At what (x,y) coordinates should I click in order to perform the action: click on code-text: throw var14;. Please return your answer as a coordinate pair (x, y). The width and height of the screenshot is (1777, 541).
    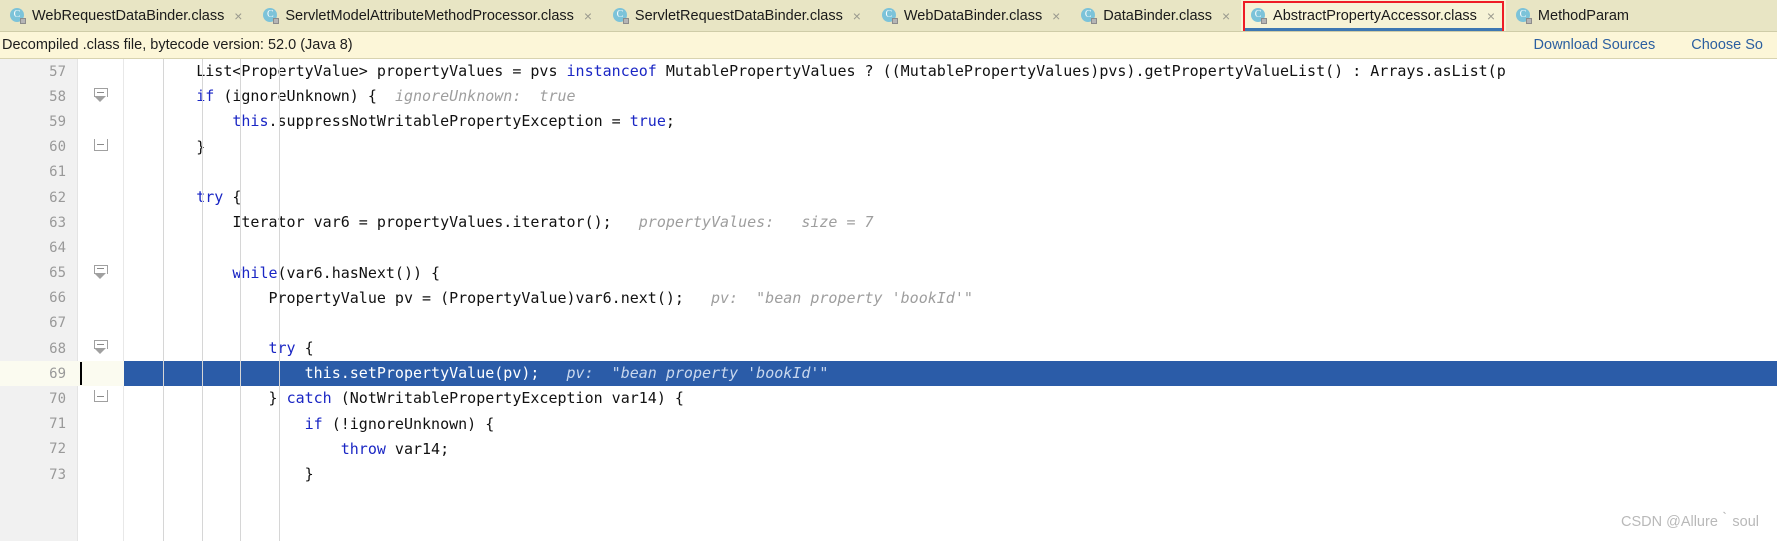
    Looking at the image, I should click on (950, 449).